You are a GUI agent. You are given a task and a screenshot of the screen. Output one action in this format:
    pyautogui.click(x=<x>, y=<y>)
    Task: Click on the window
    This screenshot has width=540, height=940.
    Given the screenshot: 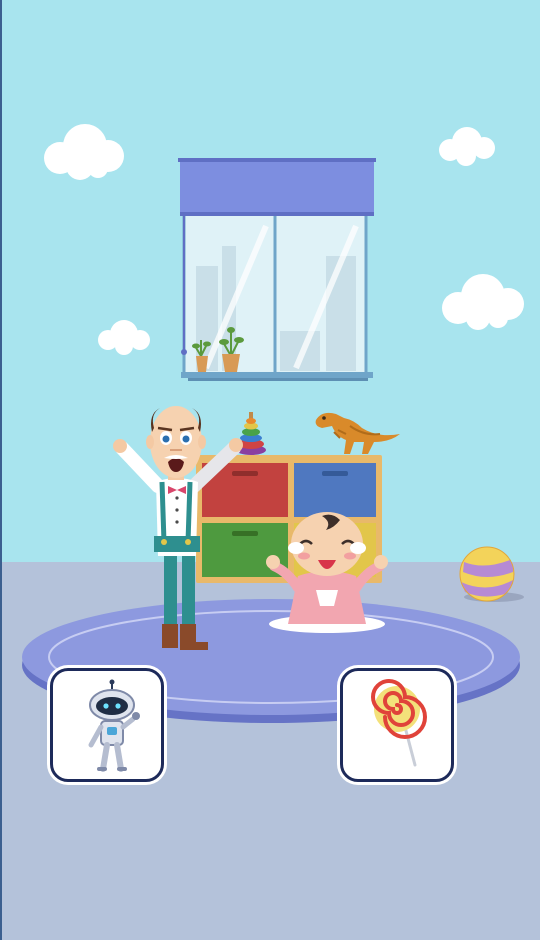 What is the action you would take?
    pyautogui.click(x=277, y=269)
    